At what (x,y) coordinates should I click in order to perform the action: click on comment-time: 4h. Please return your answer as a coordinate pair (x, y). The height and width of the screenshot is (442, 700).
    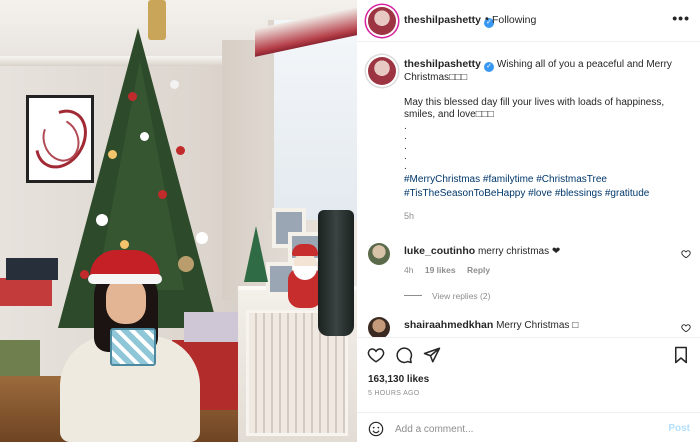
    Looking at the image, I should click on (408, 270).